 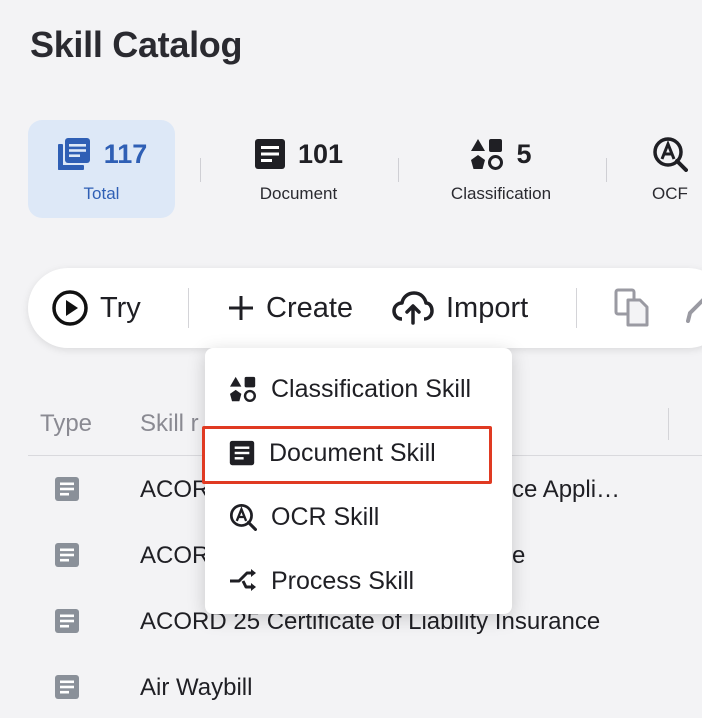 I want to click on edit-icon, so click(x=694, y=308).